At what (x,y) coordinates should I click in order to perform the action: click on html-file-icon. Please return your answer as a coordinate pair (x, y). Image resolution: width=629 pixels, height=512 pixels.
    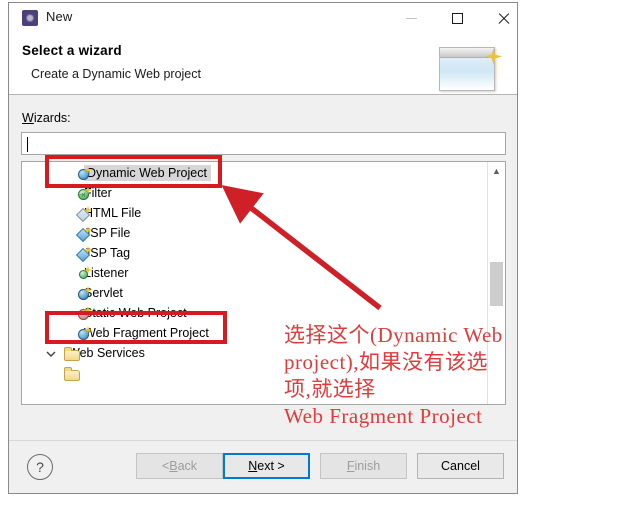
    Looking at the image, I should click on (84, 213).